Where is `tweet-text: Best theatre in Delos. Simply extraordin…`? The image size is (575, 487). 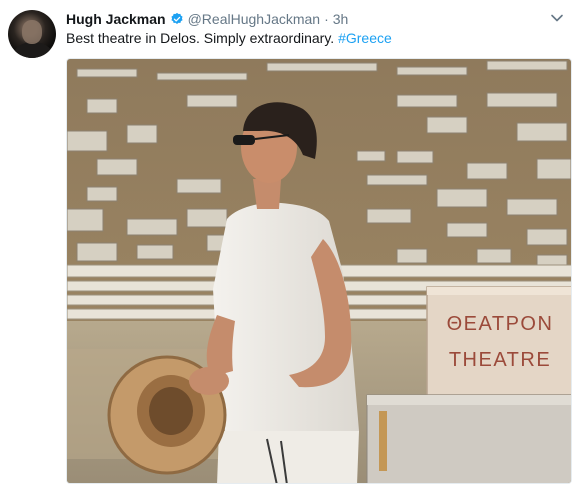 tweet-text: Best theatre in Delos. Simply extraordin… is located at coordinates (229, 38).